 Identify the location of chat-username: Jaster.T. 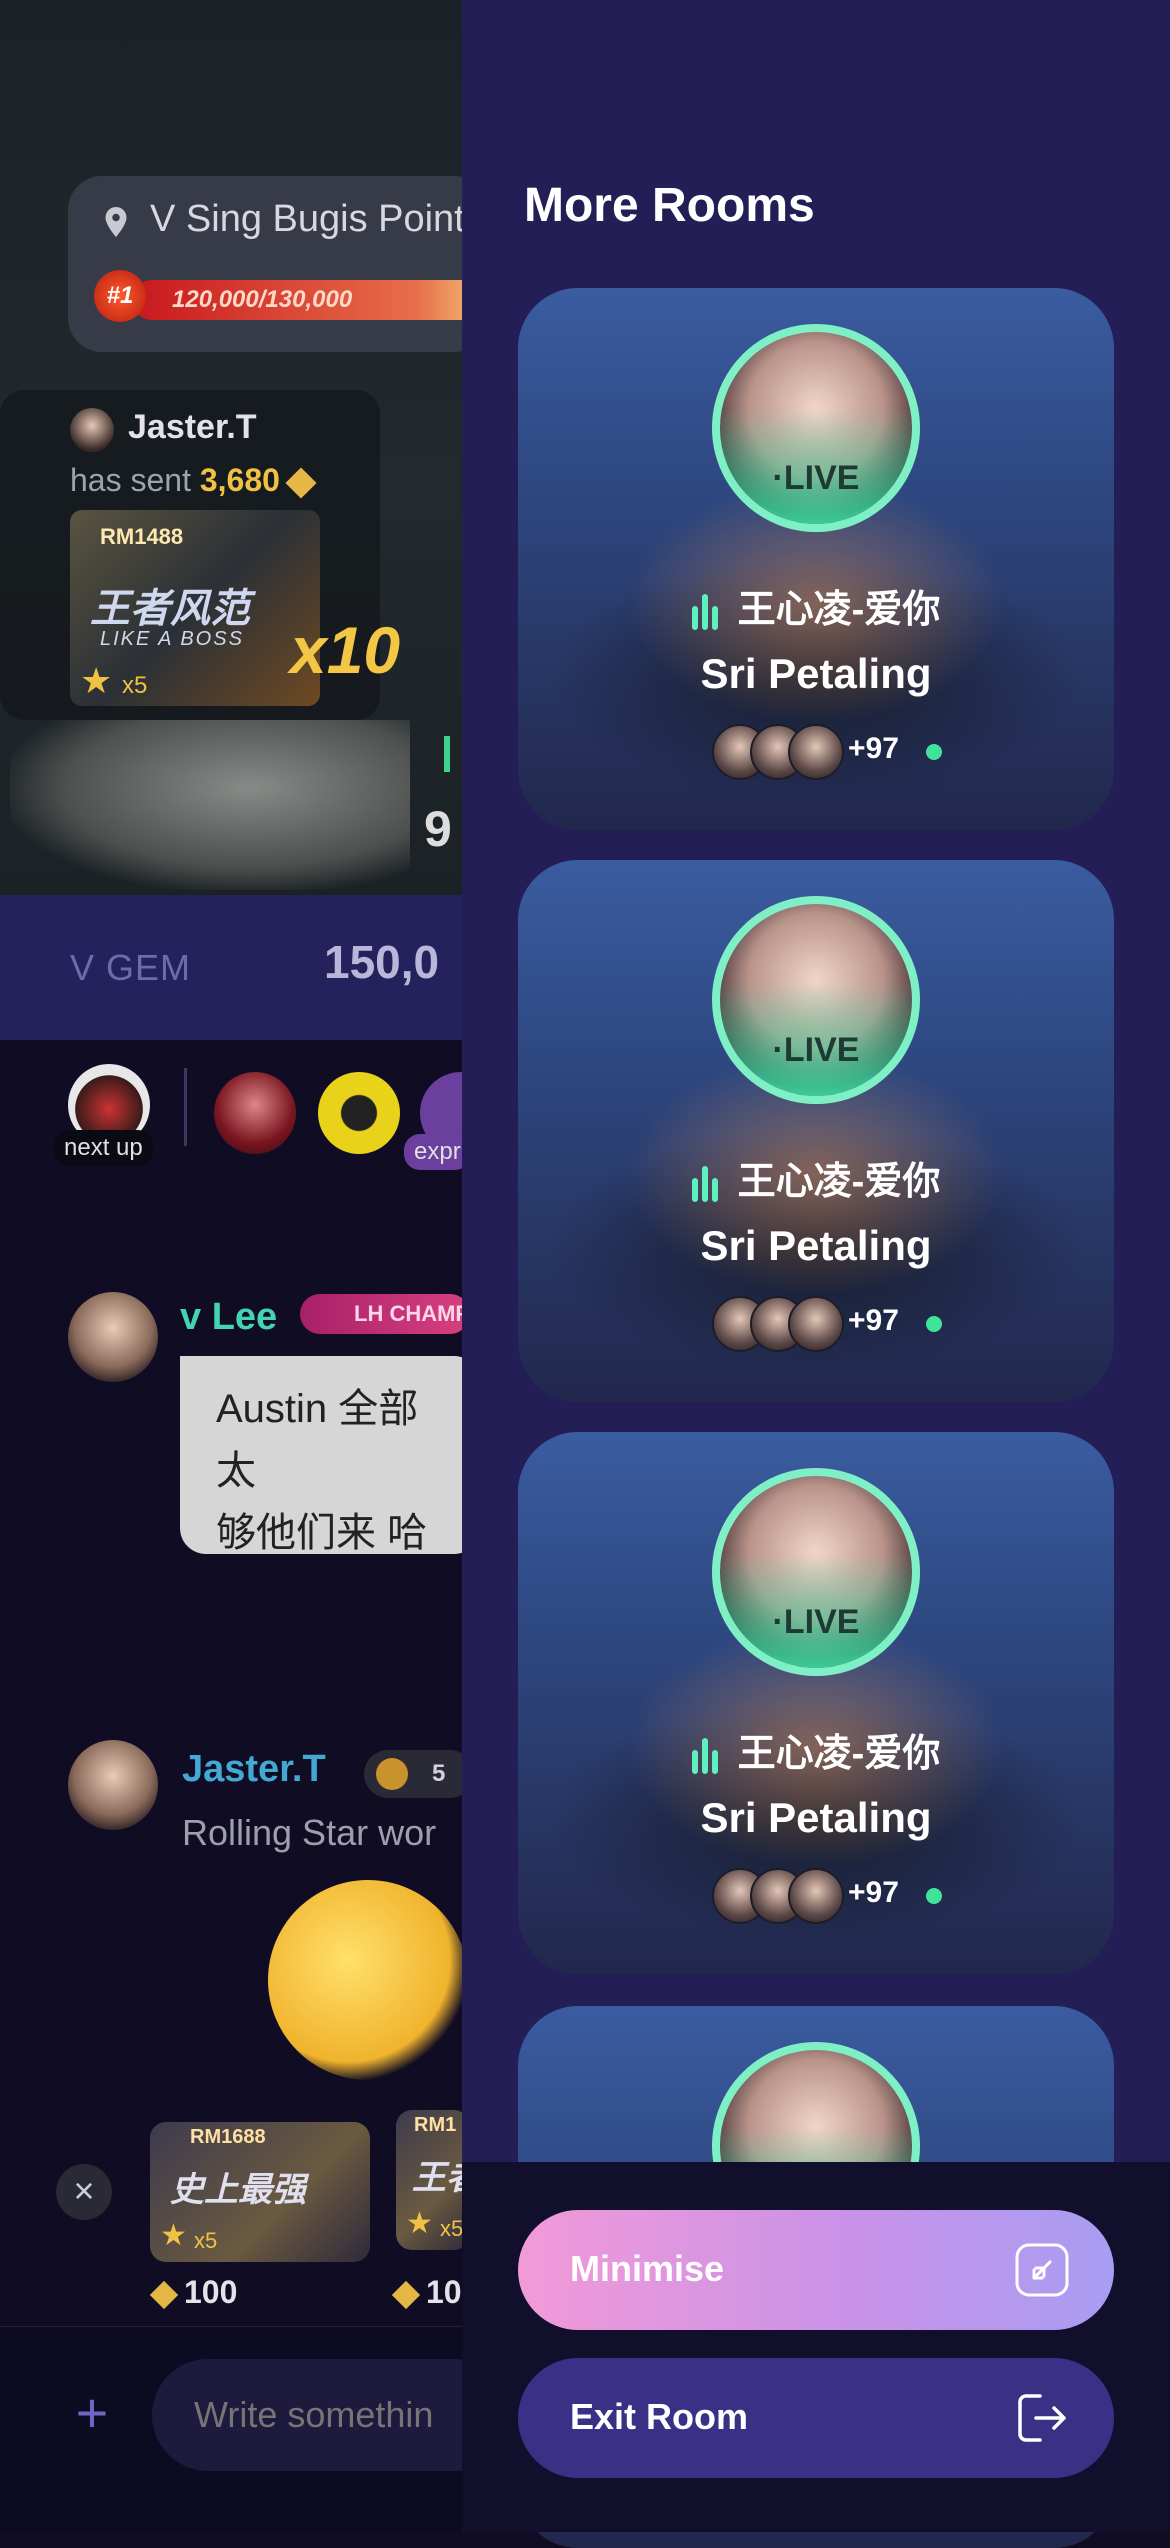
(254, 1769).